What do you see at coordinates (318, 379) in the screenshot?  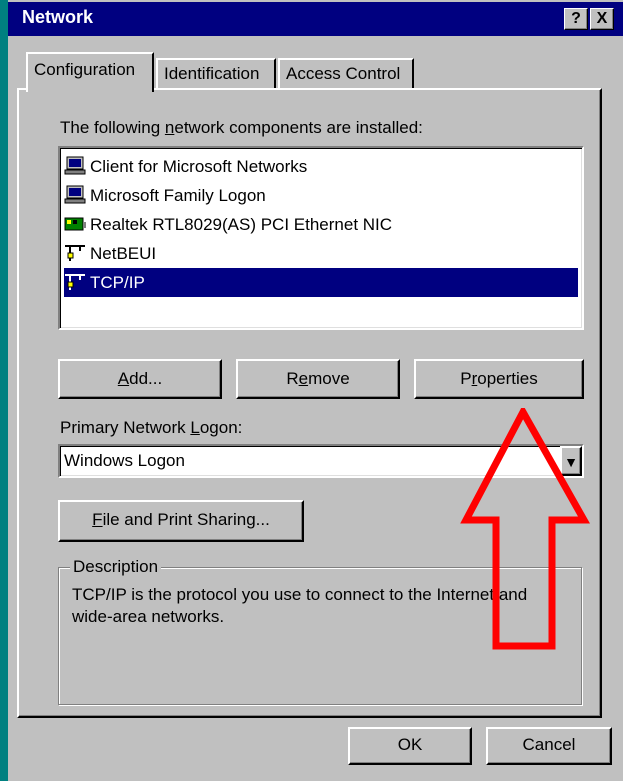 I see `remove-button: Remove` at bounding box center [318, 379].